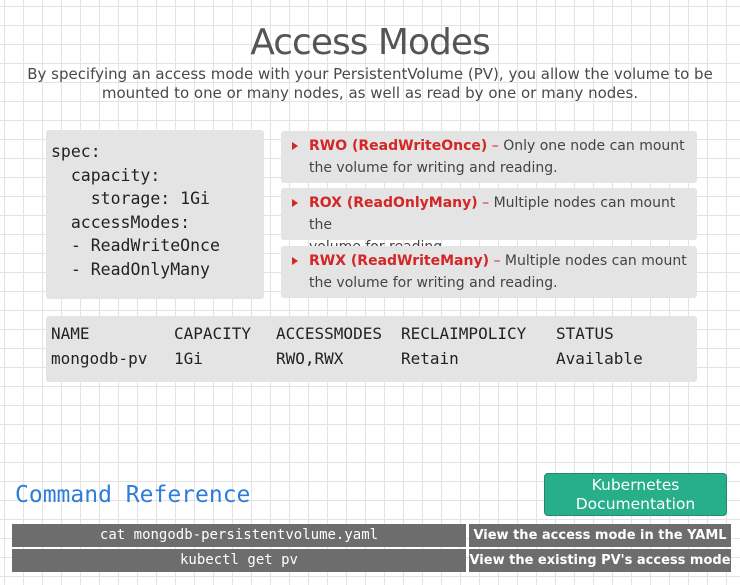 The width and height of the screenshot is (740, 585). Describe the element at coordinates (600, 560) in the screenshot. I see `command-description: View the existing PV's access mode` at that location.